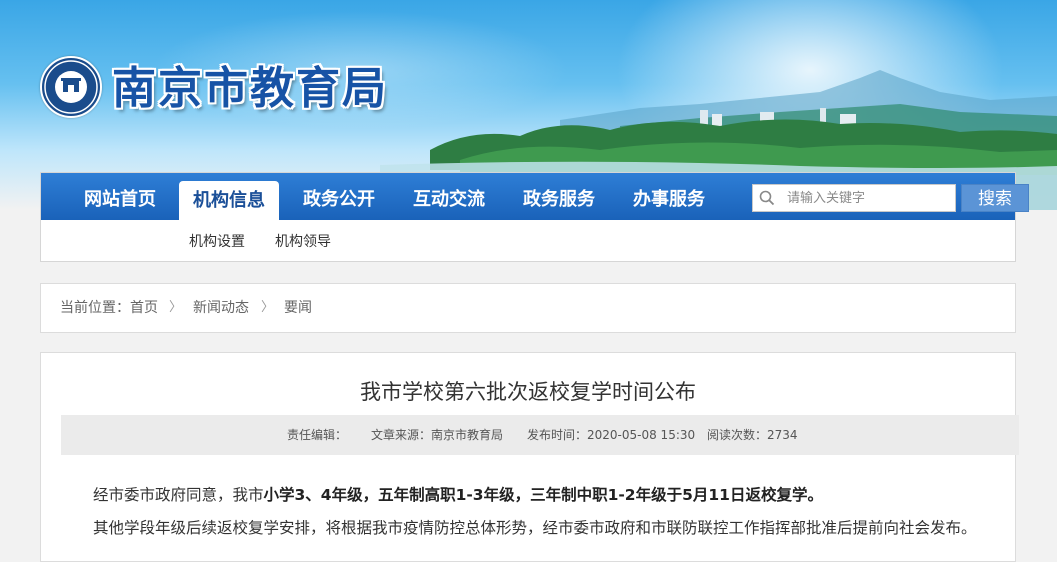 The image size is (1057, 562). Describe the element at coordinates (250, 84) in the screenshot. I see `site-title: 南京市教育局` at that location.